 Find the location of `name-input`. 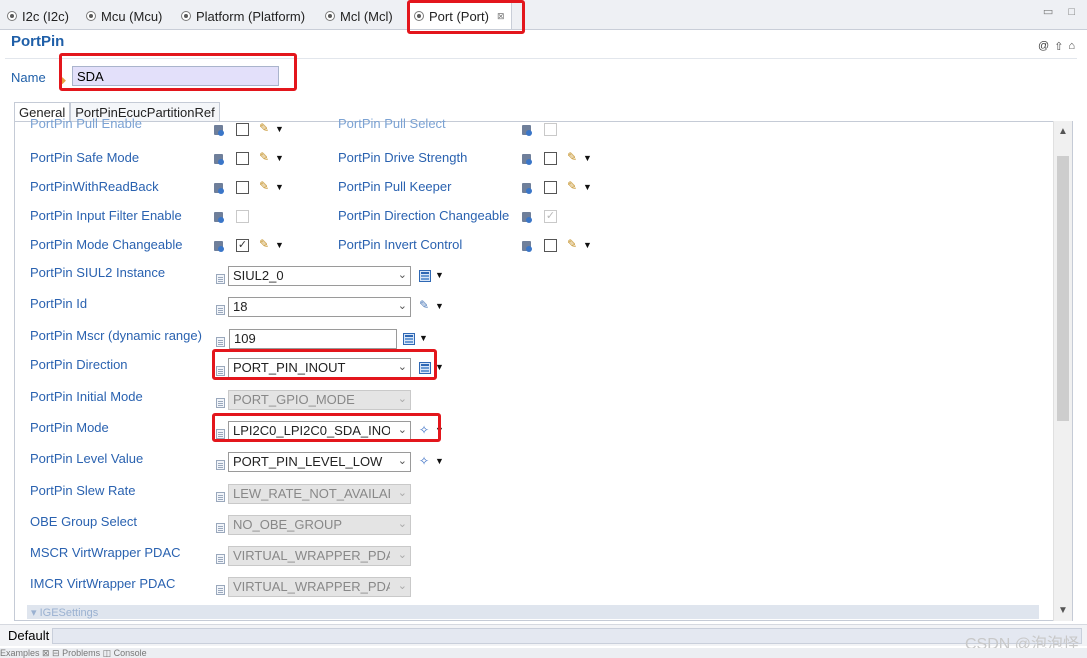

name-input is located at coordinates (175, 76).